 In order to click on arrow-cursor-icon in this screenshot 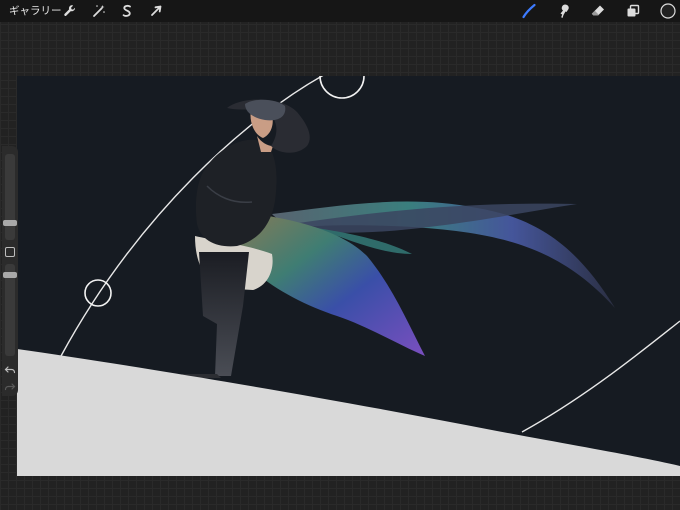, I will do `click(156, 11)`.